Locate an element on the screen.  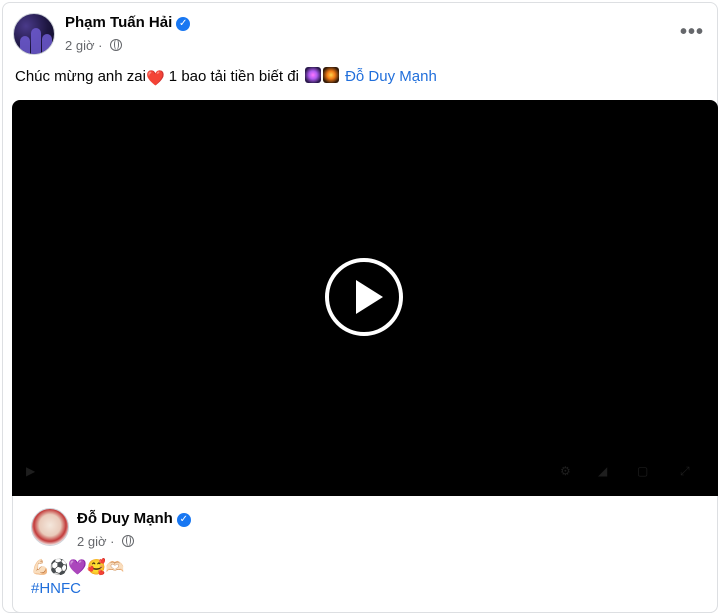
post-meta: 2 giờ · is located at coordinates (94, 45).